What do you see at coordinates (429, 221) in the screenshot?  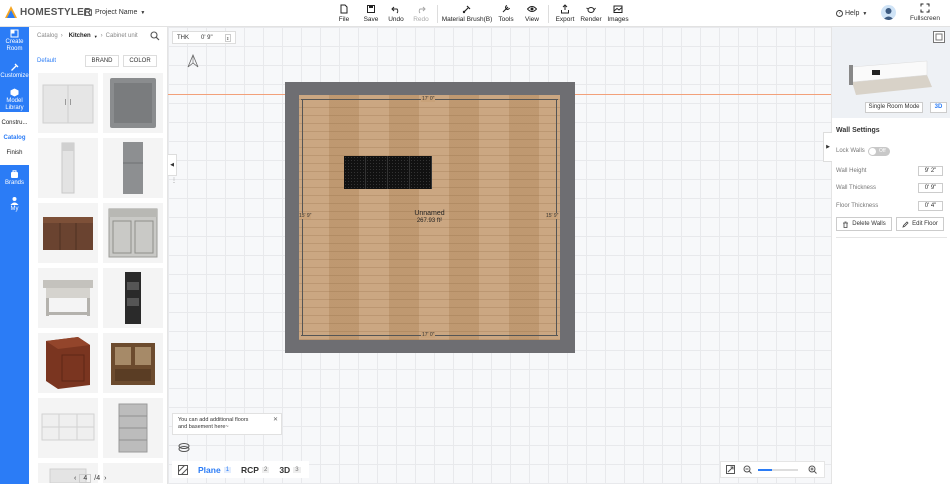 I see `room-area: 267.93 ft²` at bounding box center [429, 221].